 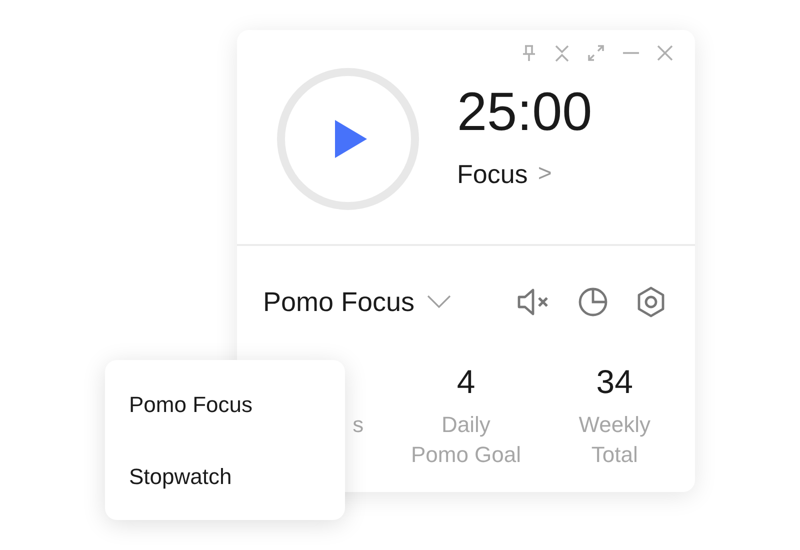 What do you see at coordinates (529, 53) in the screenshot?
I see `pin-icon` at bounding box center [529, 53].